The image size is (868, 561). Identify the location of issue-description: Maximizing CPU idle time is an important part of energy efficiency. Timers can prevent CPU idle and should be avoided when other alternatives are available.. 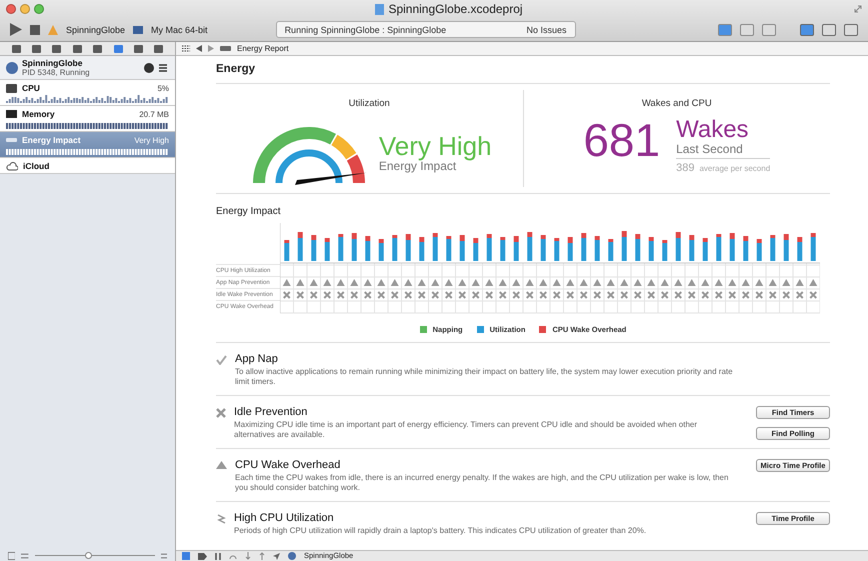
(466, 430).